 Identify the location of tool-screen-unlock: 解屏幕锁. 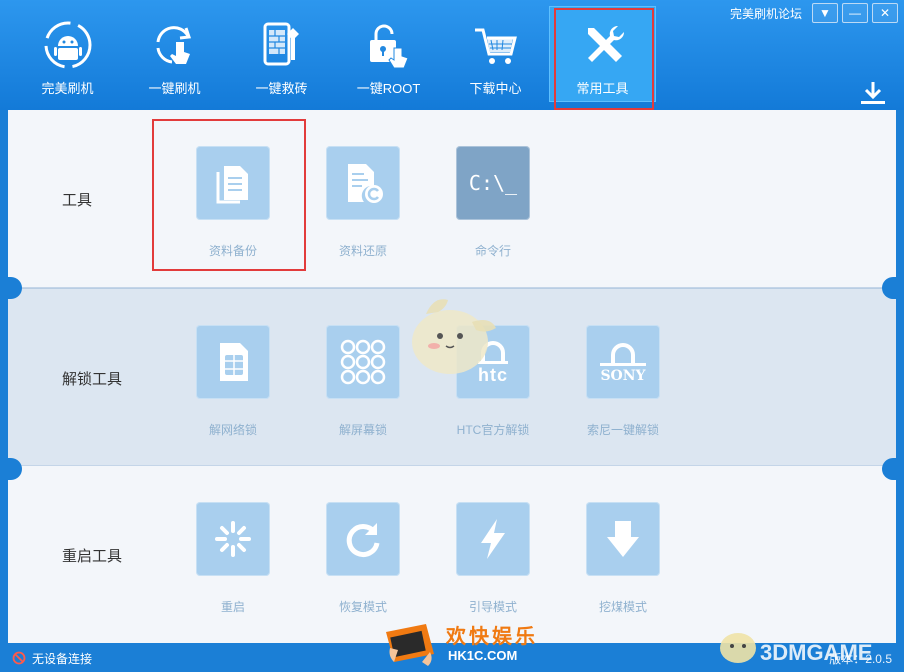
(363, 381).